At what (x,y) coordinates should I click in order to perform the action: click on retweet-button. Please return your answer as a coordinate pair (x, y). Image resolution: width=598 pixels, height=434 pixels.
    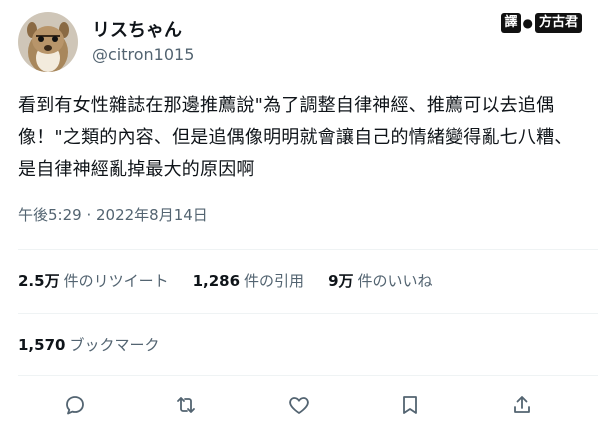
    Looking at the image, I should click on (186, 405).